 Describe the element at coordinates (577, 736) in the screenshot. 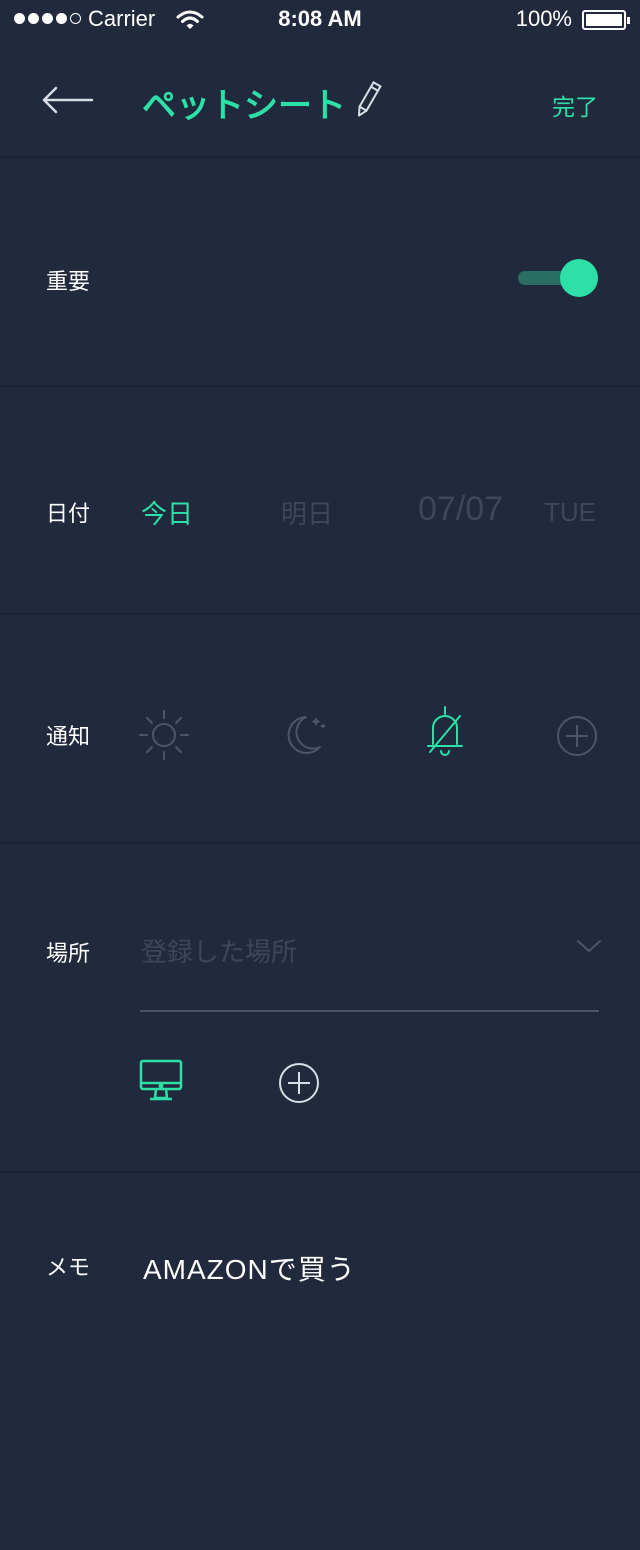

I see `add-notification-icon` at that location.